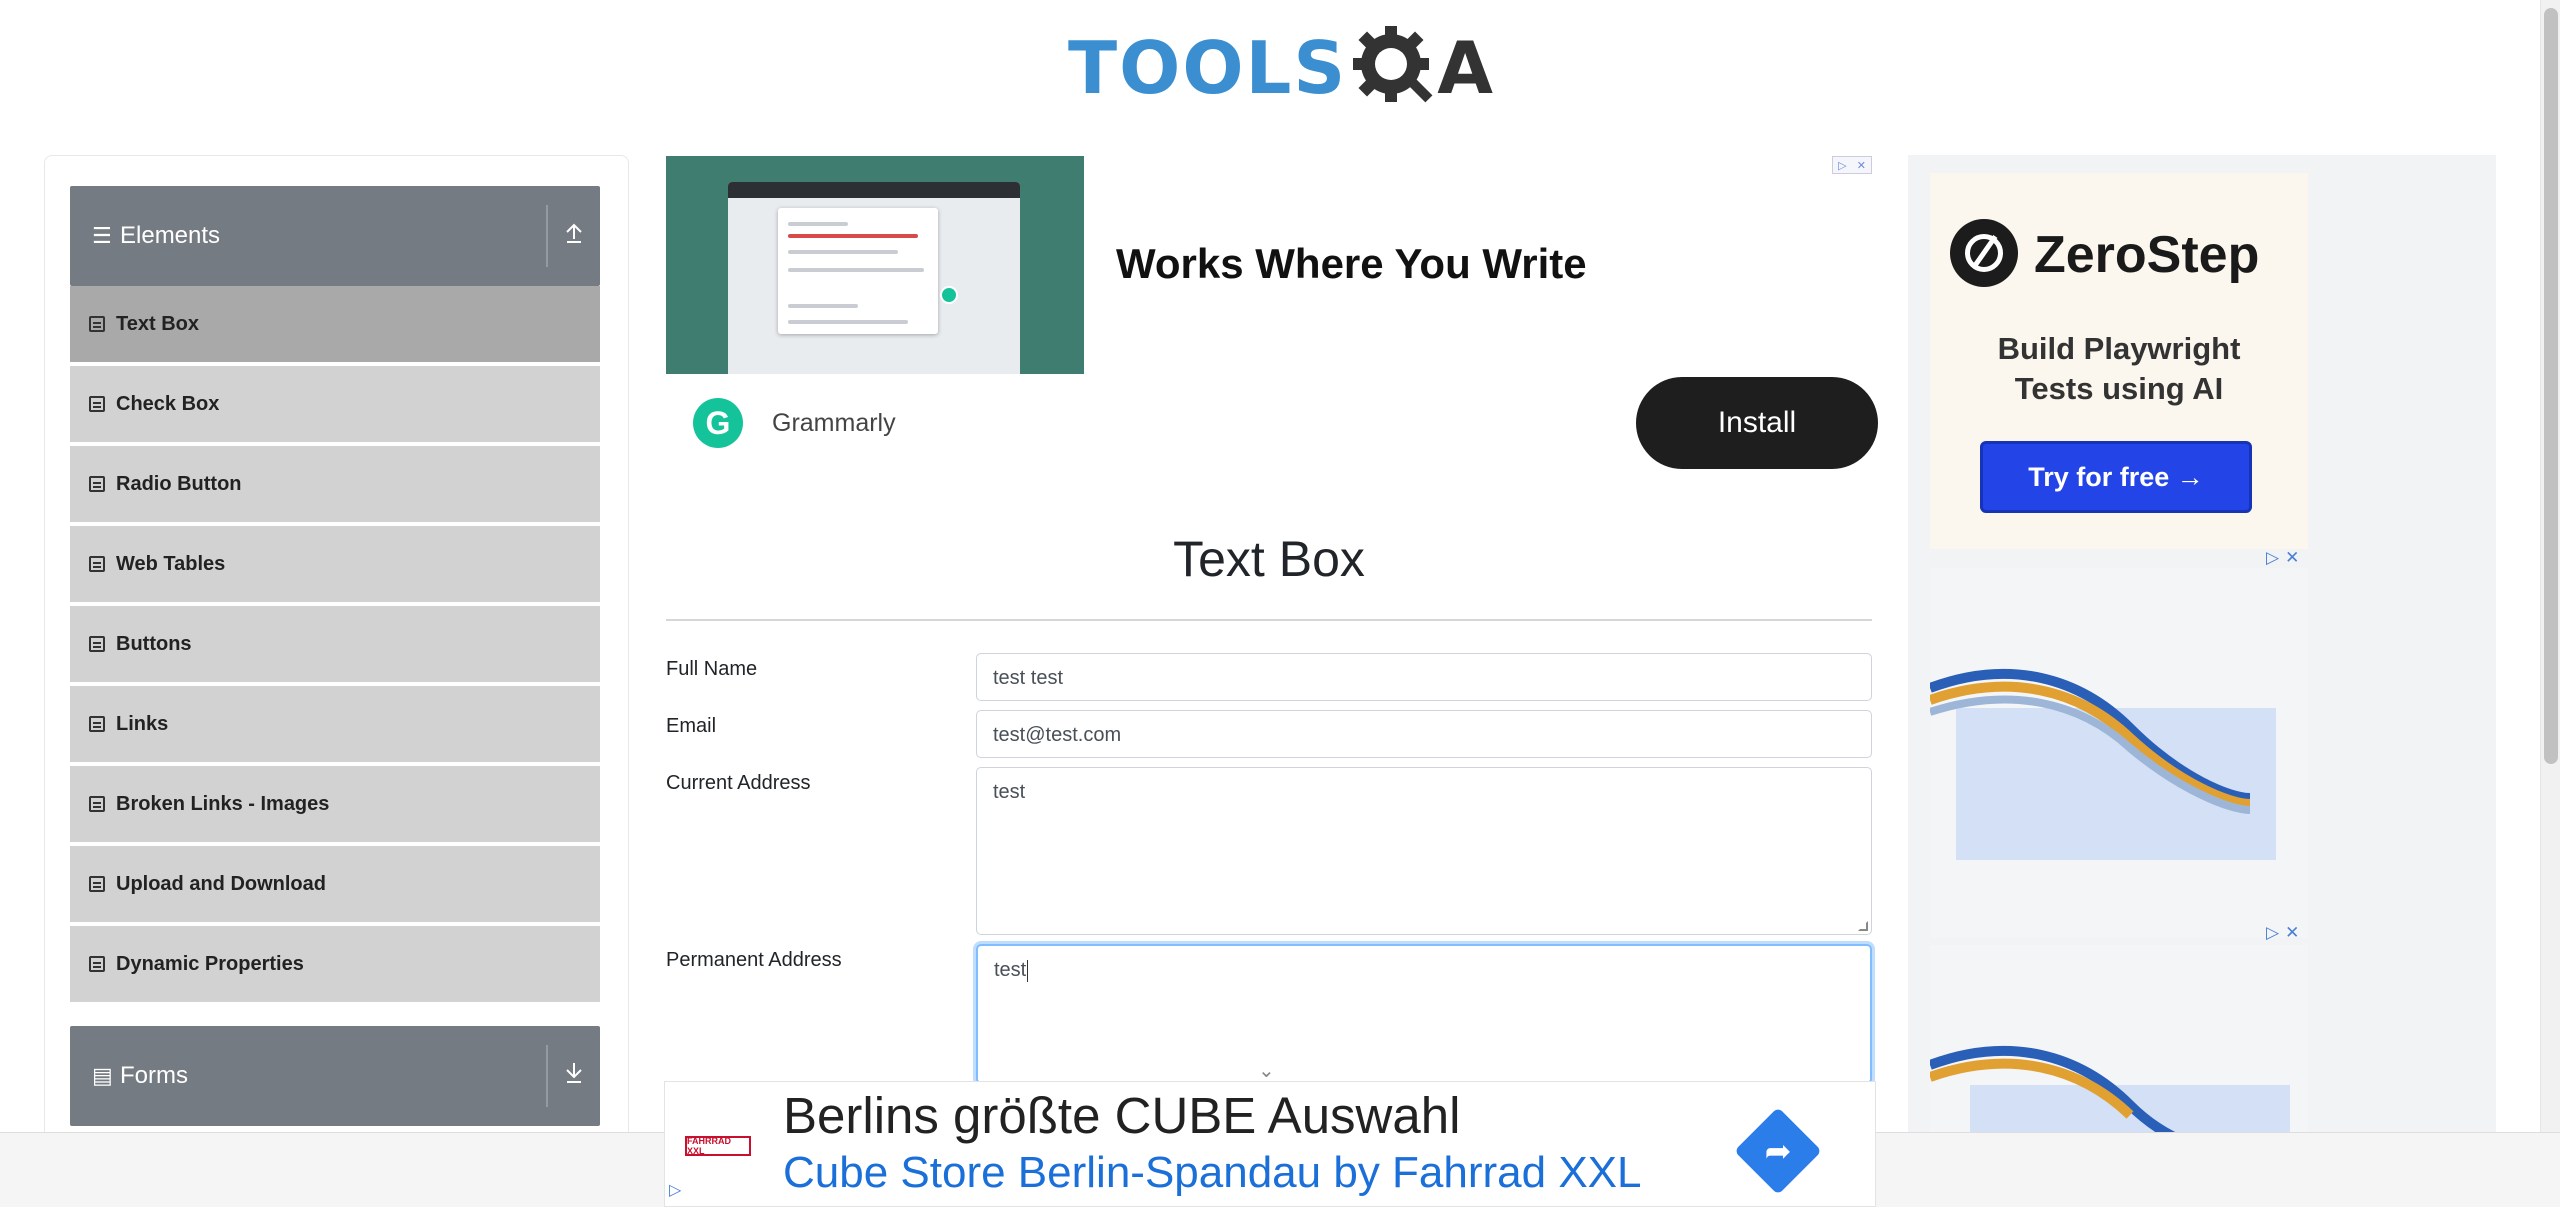 Image resolution: width=2560 pixels, height=1207 pixels. What do you see at coordinates (171, 563) in the screenshot?
I see `sidebar-item-label: Web Tables` at bounding box center [171, 563].